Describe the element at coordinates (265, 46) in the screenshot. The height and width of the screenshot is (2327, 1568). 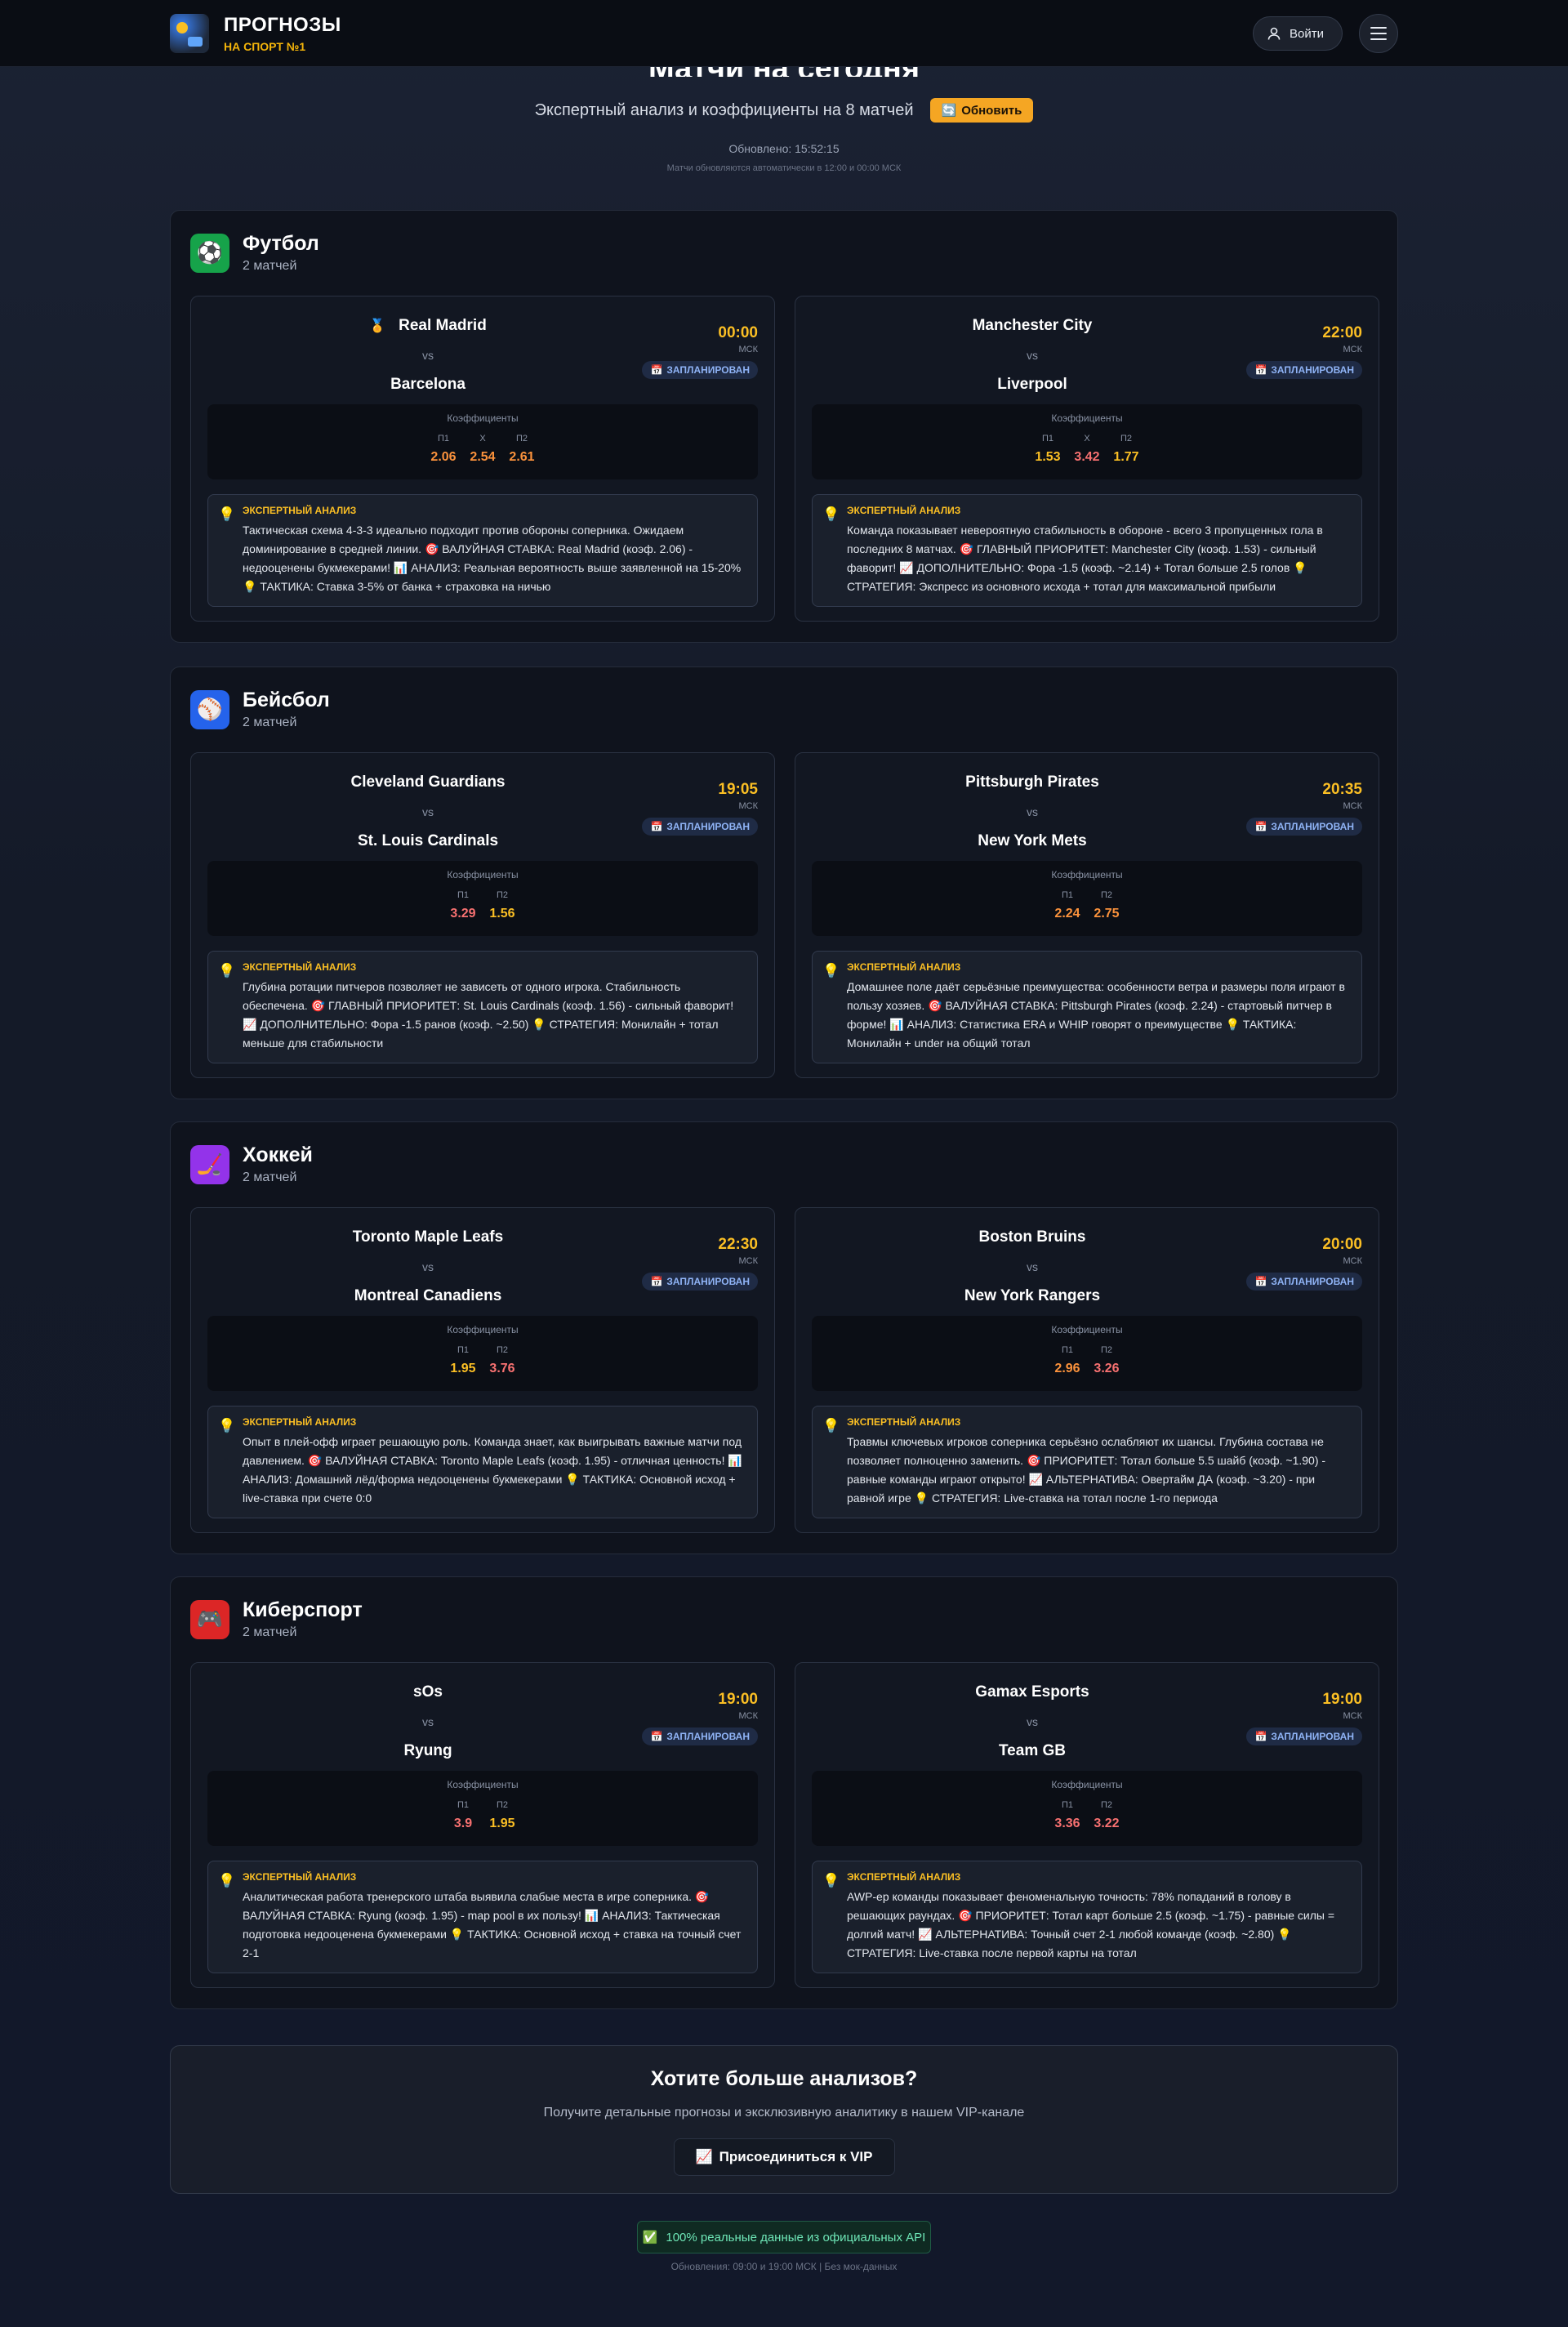
I see `brand-subtitle: НА СПОРТ №1` at that location.